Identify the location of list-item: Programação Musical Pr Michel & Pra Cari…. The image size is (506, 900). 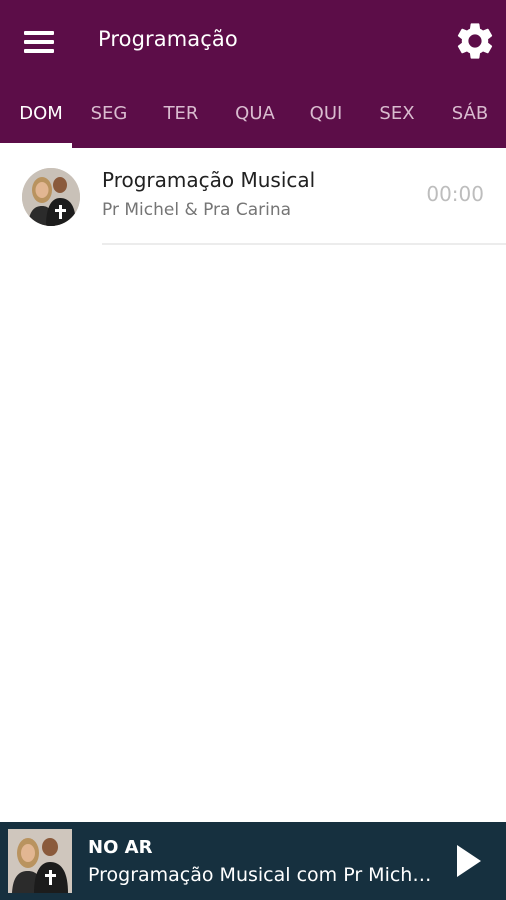
(253, 197).